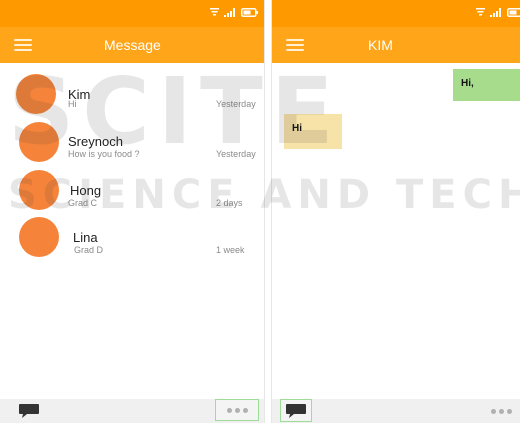 The height and width of the screenshot is (423, 520). I want to click on contact-row-lina: Lina Grad D 1 week, so click(132, 239).